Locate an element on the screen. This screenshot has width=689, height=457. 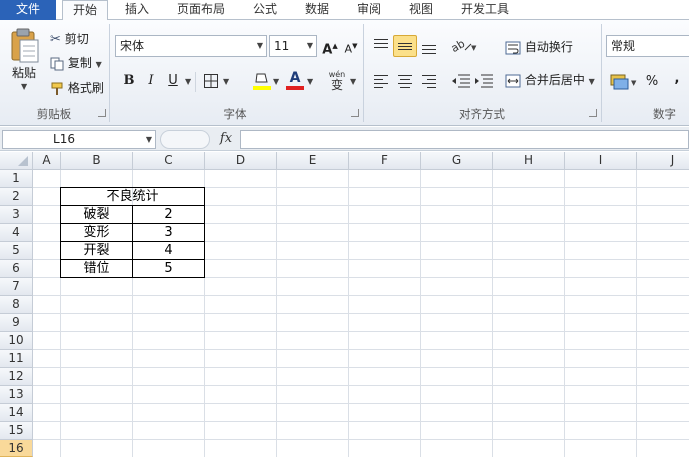
column-header: B is located at coordinates (97, 161).